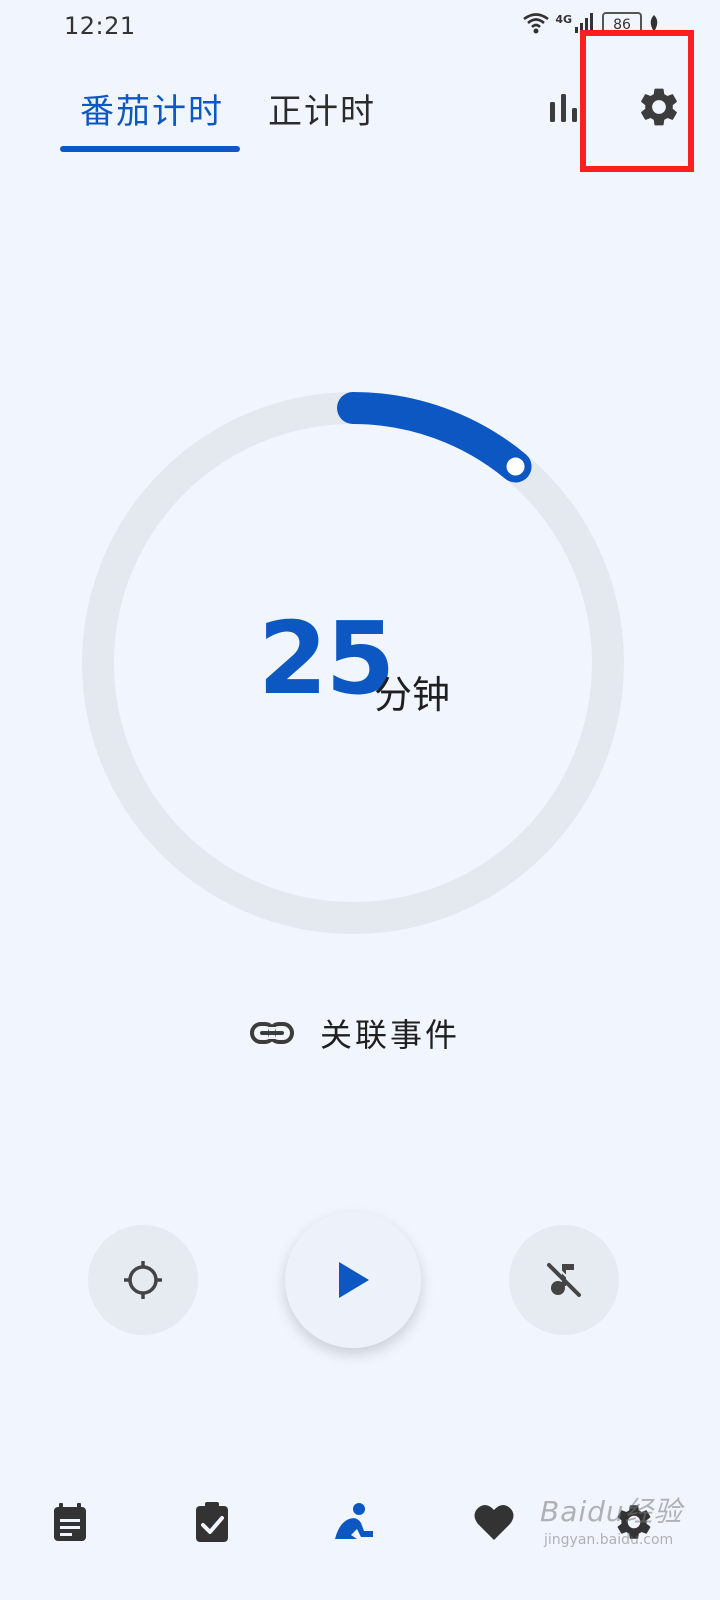 The image size is (720, 1600). I want to click on annotation-highlight-box, so click(637, 101).